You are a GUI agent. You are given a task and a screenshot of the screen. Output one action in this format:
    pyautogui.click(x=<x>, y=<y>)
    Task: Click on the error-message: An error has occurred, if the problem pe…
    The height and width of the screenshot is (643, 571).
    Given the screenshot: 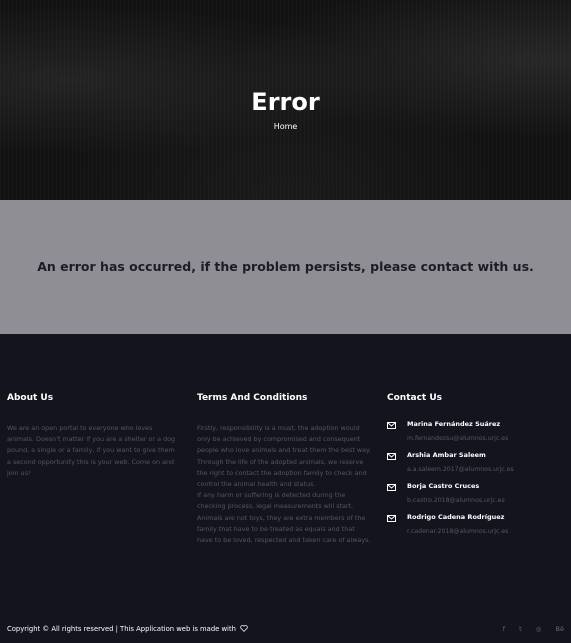 What is the action you would take?
    pyautogui.click(x=285, y=266)
    